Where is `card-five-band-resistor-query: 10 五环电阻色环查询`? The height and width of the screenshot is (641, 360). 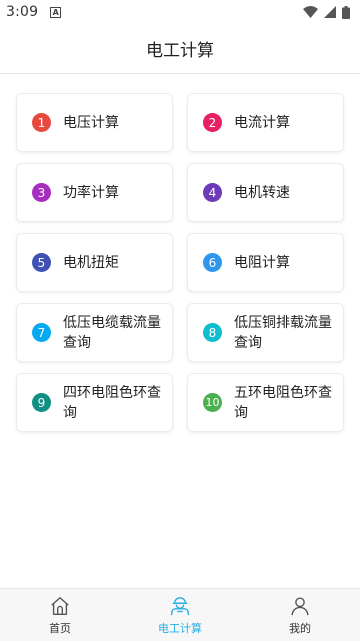
card-five-band-resistor-query: 10 五环电阻色环查询 is located at coordinates (265, 402).